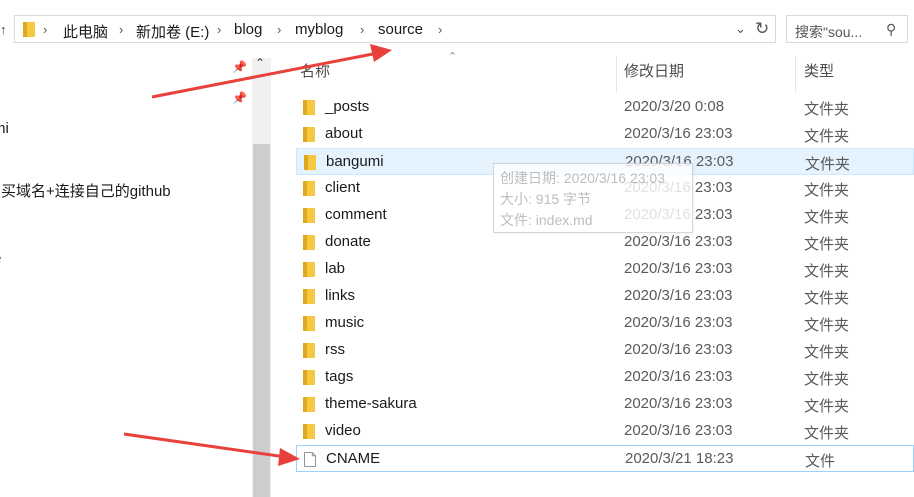  What do you see at coordinates (211, 449) in the screenshot?
I see `arrow-to-cname` at bounding box center [211, 449].